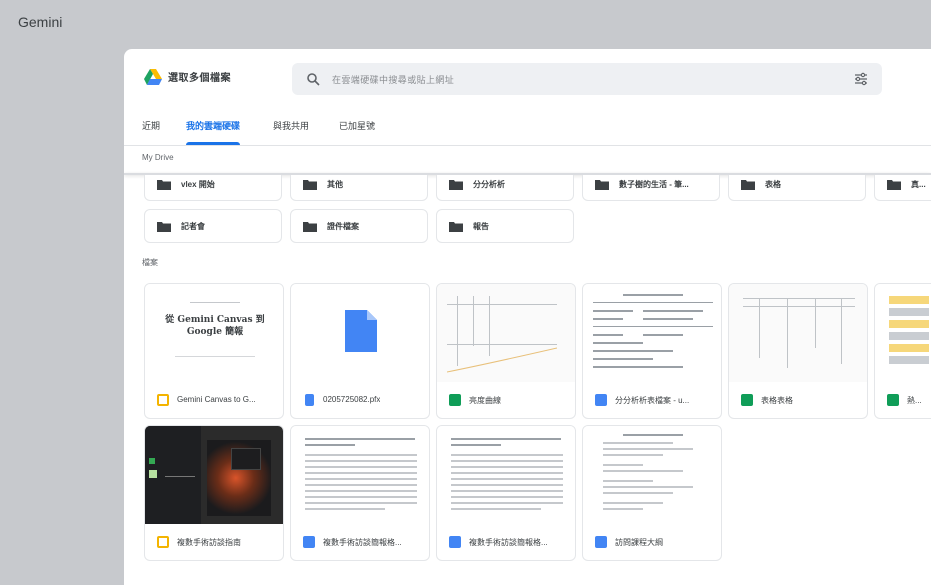 This screenshot has height=585, width=931. I want to click on folder-name: 表格, so click(773, 184).